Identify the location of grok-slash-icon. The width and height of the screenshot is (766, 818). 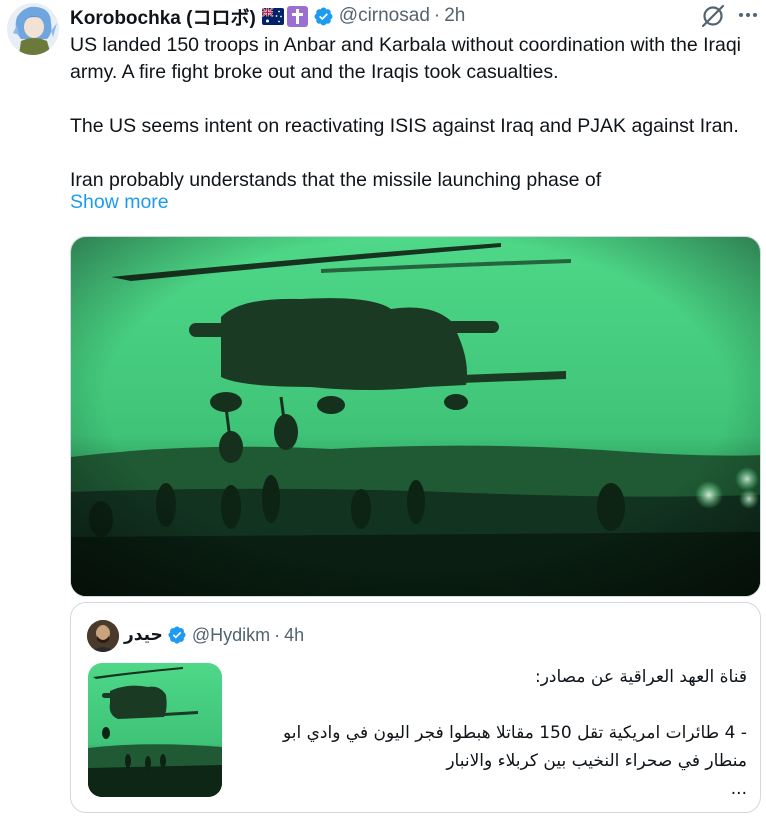
(713, 16).